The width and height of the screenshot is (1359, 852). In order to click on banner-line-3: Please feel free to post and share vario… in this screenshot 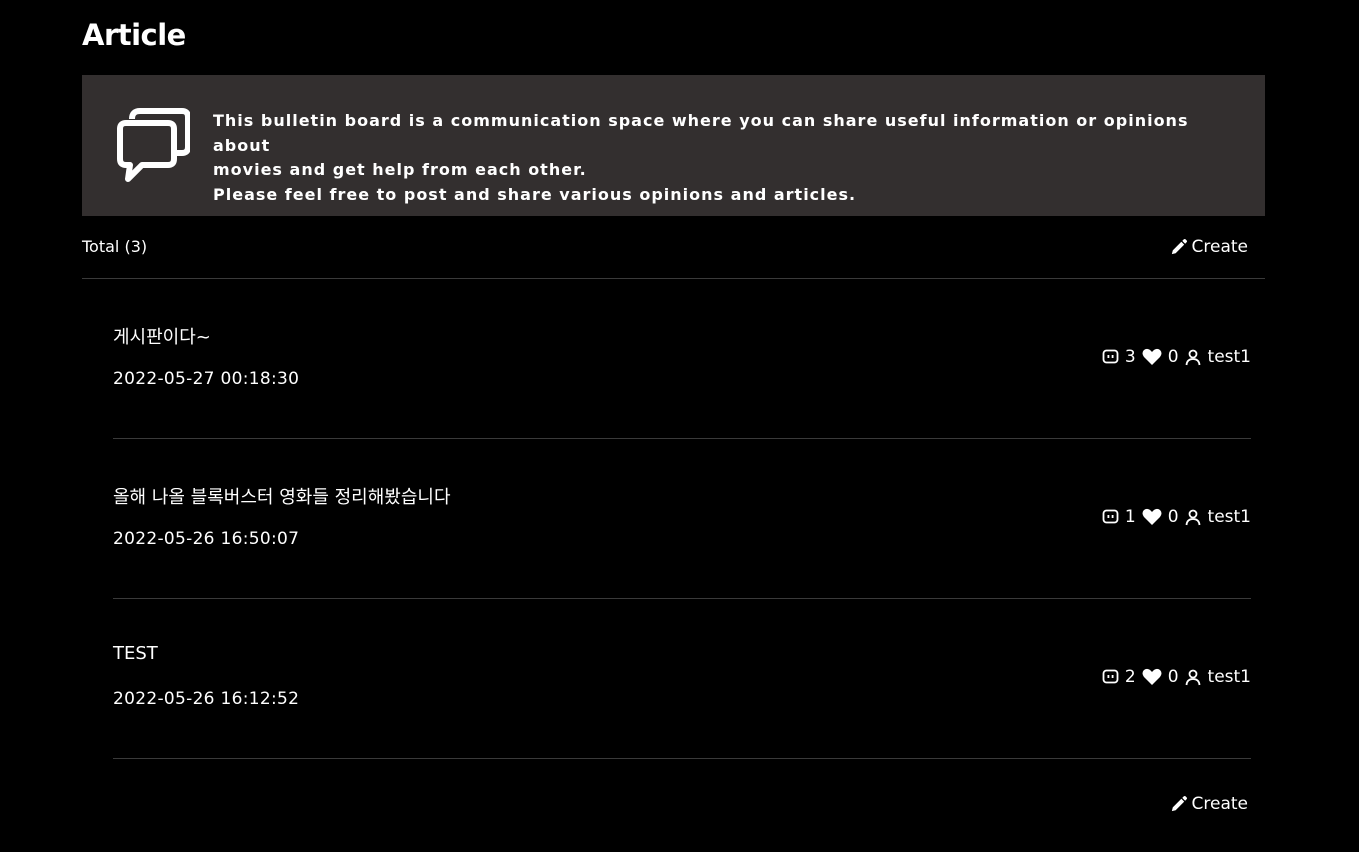, I will do `click(535, 194)`.